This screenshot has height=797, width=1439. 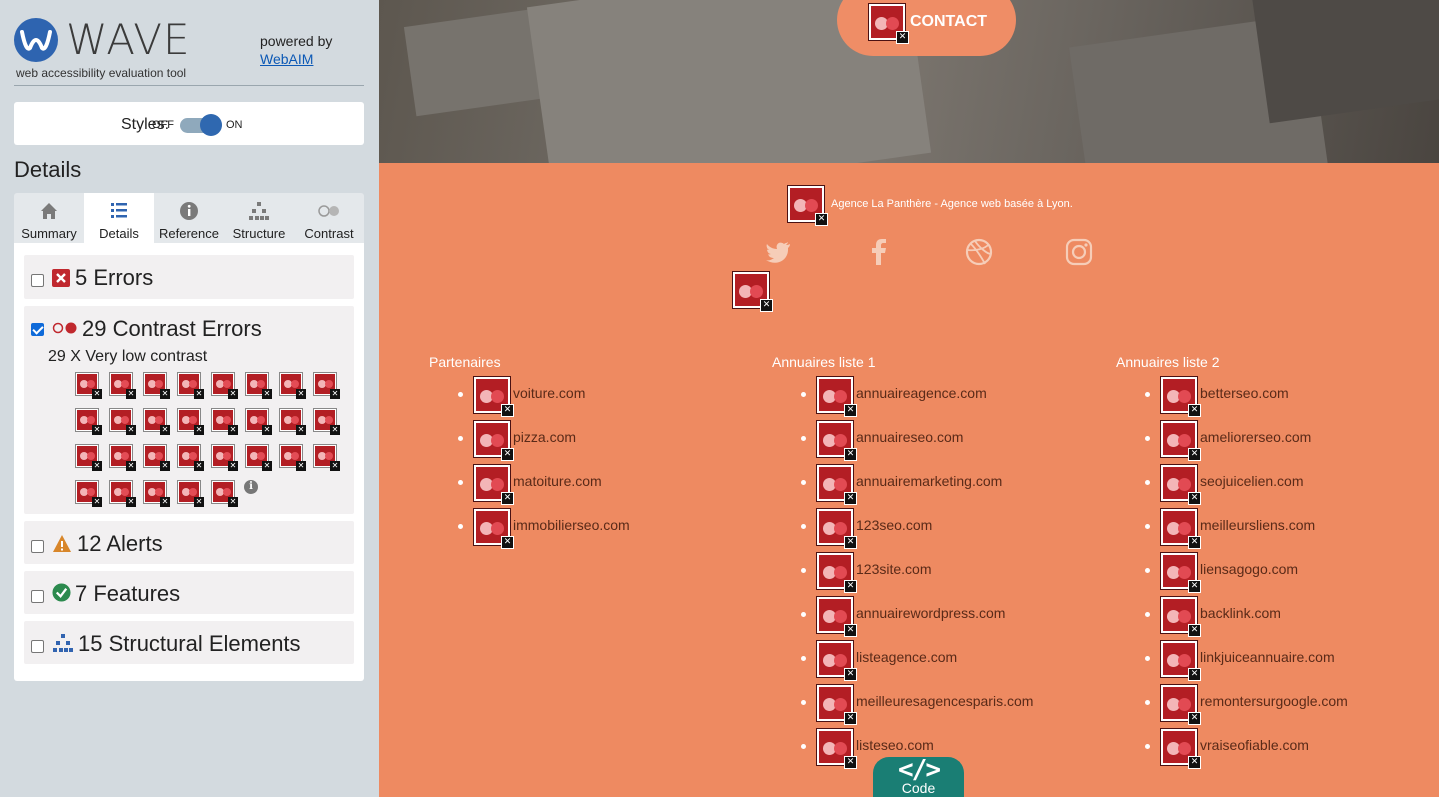 What do you see at coordinates (930, 613) in the screenshot?
I see `footer-link: annuairewordpress.com` at bounding box center [930, 613].